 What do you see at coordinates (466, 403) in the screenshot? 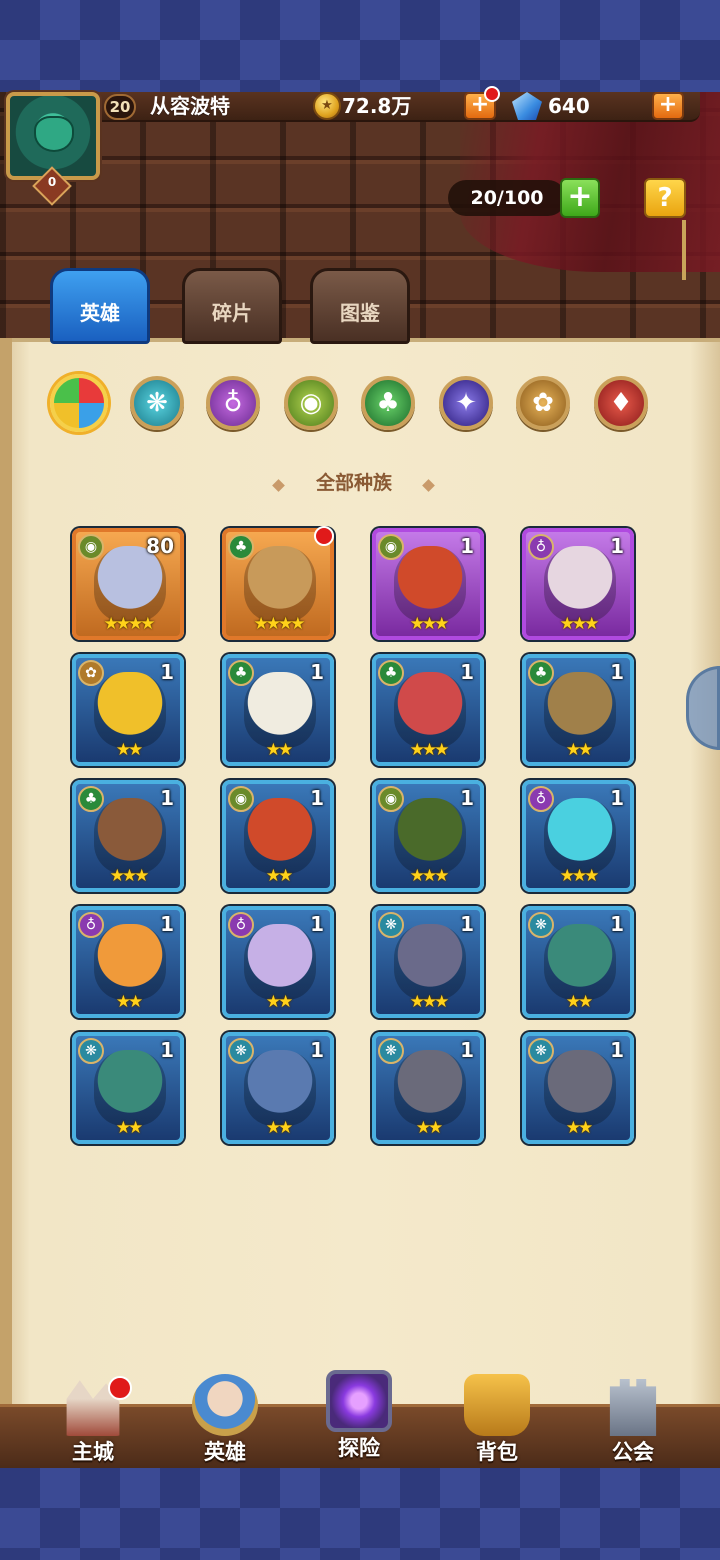
I see `race-filter-dark: ✦` at bounding box center [466, 403].